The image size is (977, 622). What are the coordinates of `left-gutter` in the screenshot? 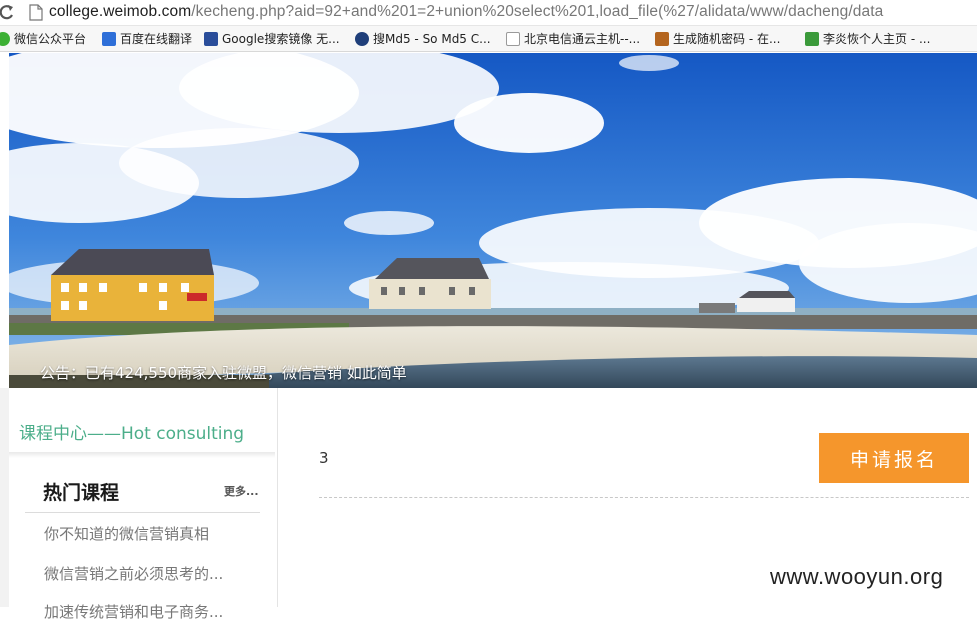 It's located at (4, 497).